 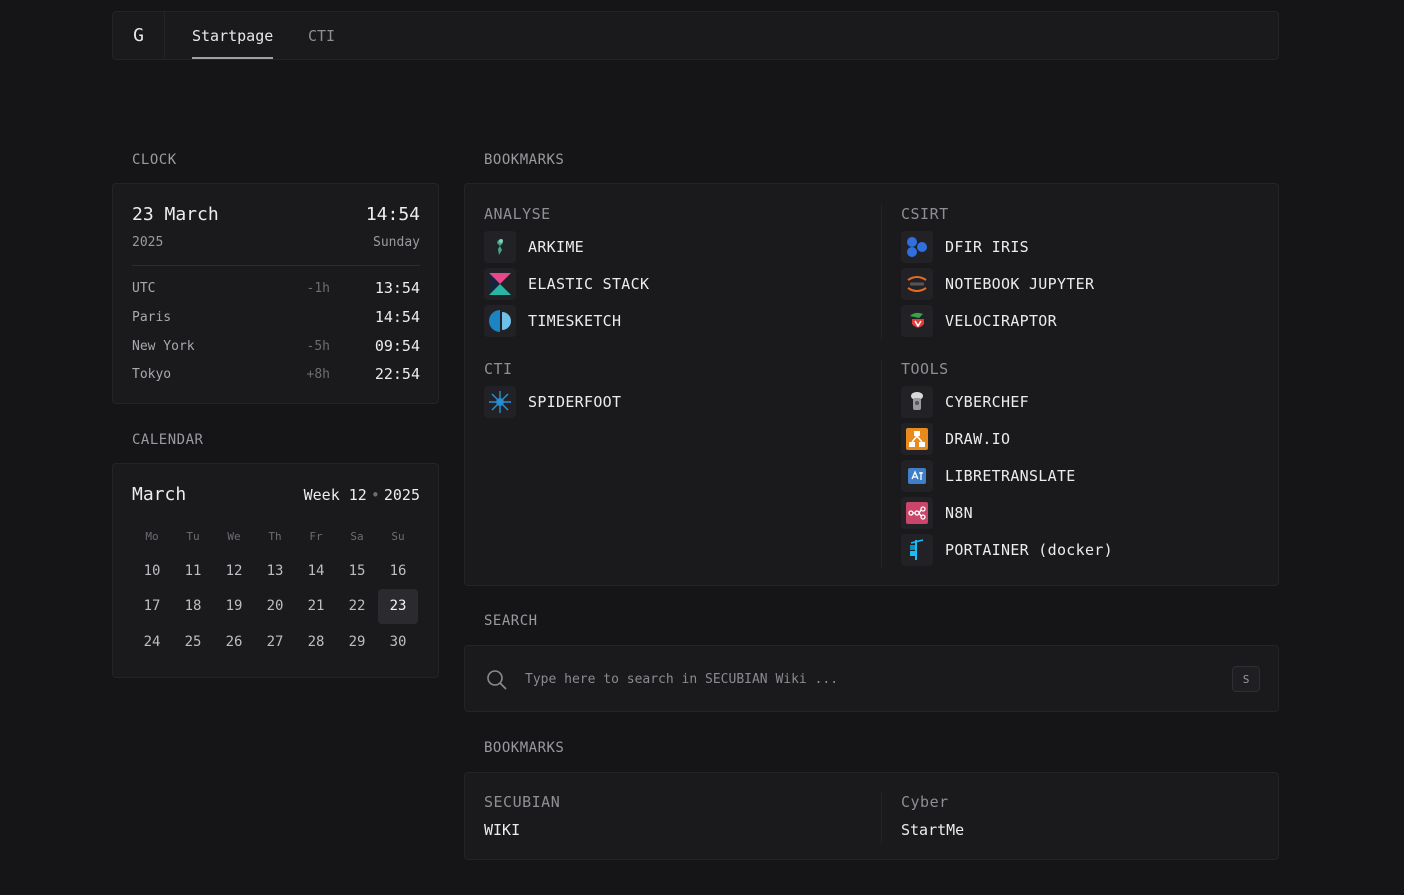 I want to click on group-title-cyber: Cyber, so click(x=925, y=802).